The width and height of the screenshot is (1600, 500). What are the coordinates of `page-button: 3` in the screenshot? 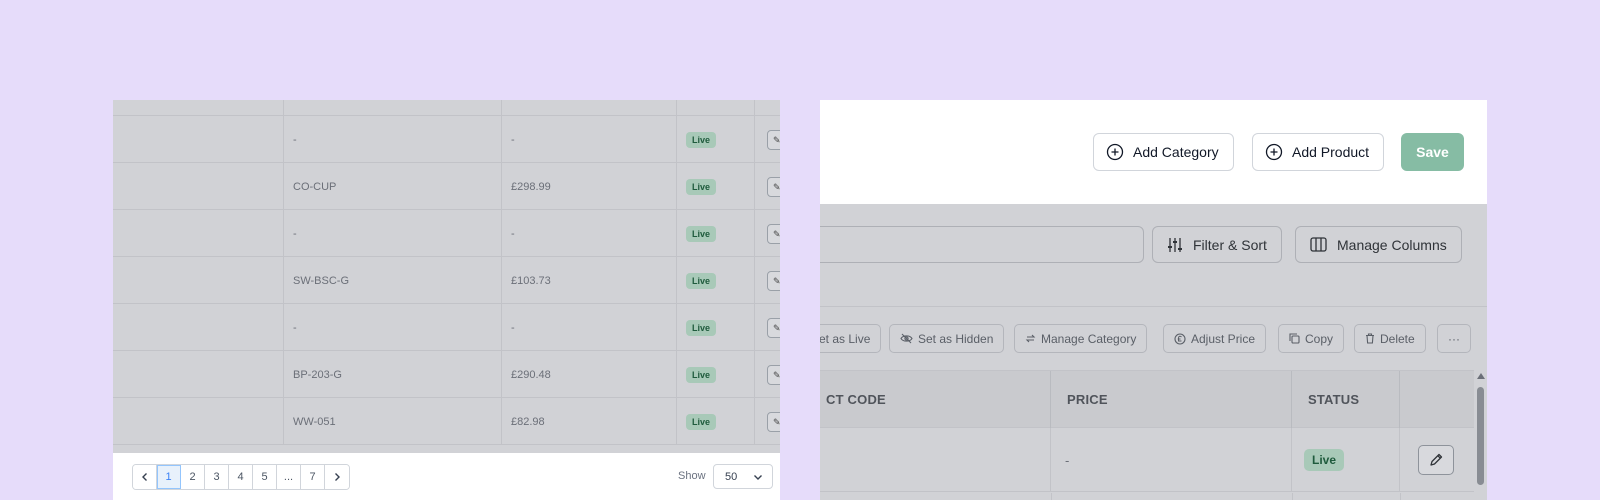 It's located at (217, 477).